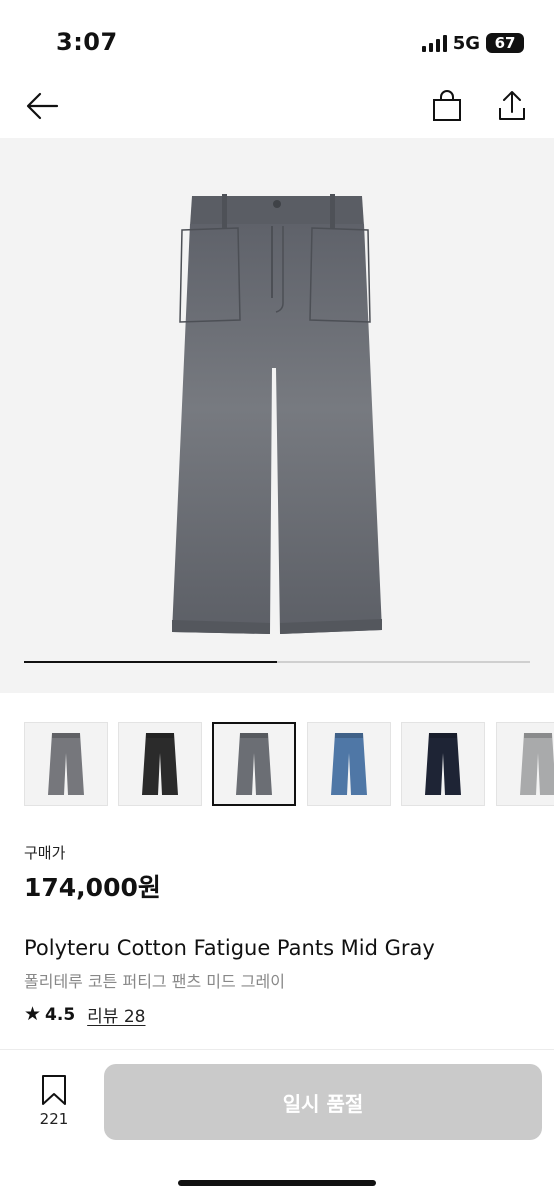 The height and width of the screenshot is (1200, 554). I want to click on bookmark-count: 221, so click(54, 1119).